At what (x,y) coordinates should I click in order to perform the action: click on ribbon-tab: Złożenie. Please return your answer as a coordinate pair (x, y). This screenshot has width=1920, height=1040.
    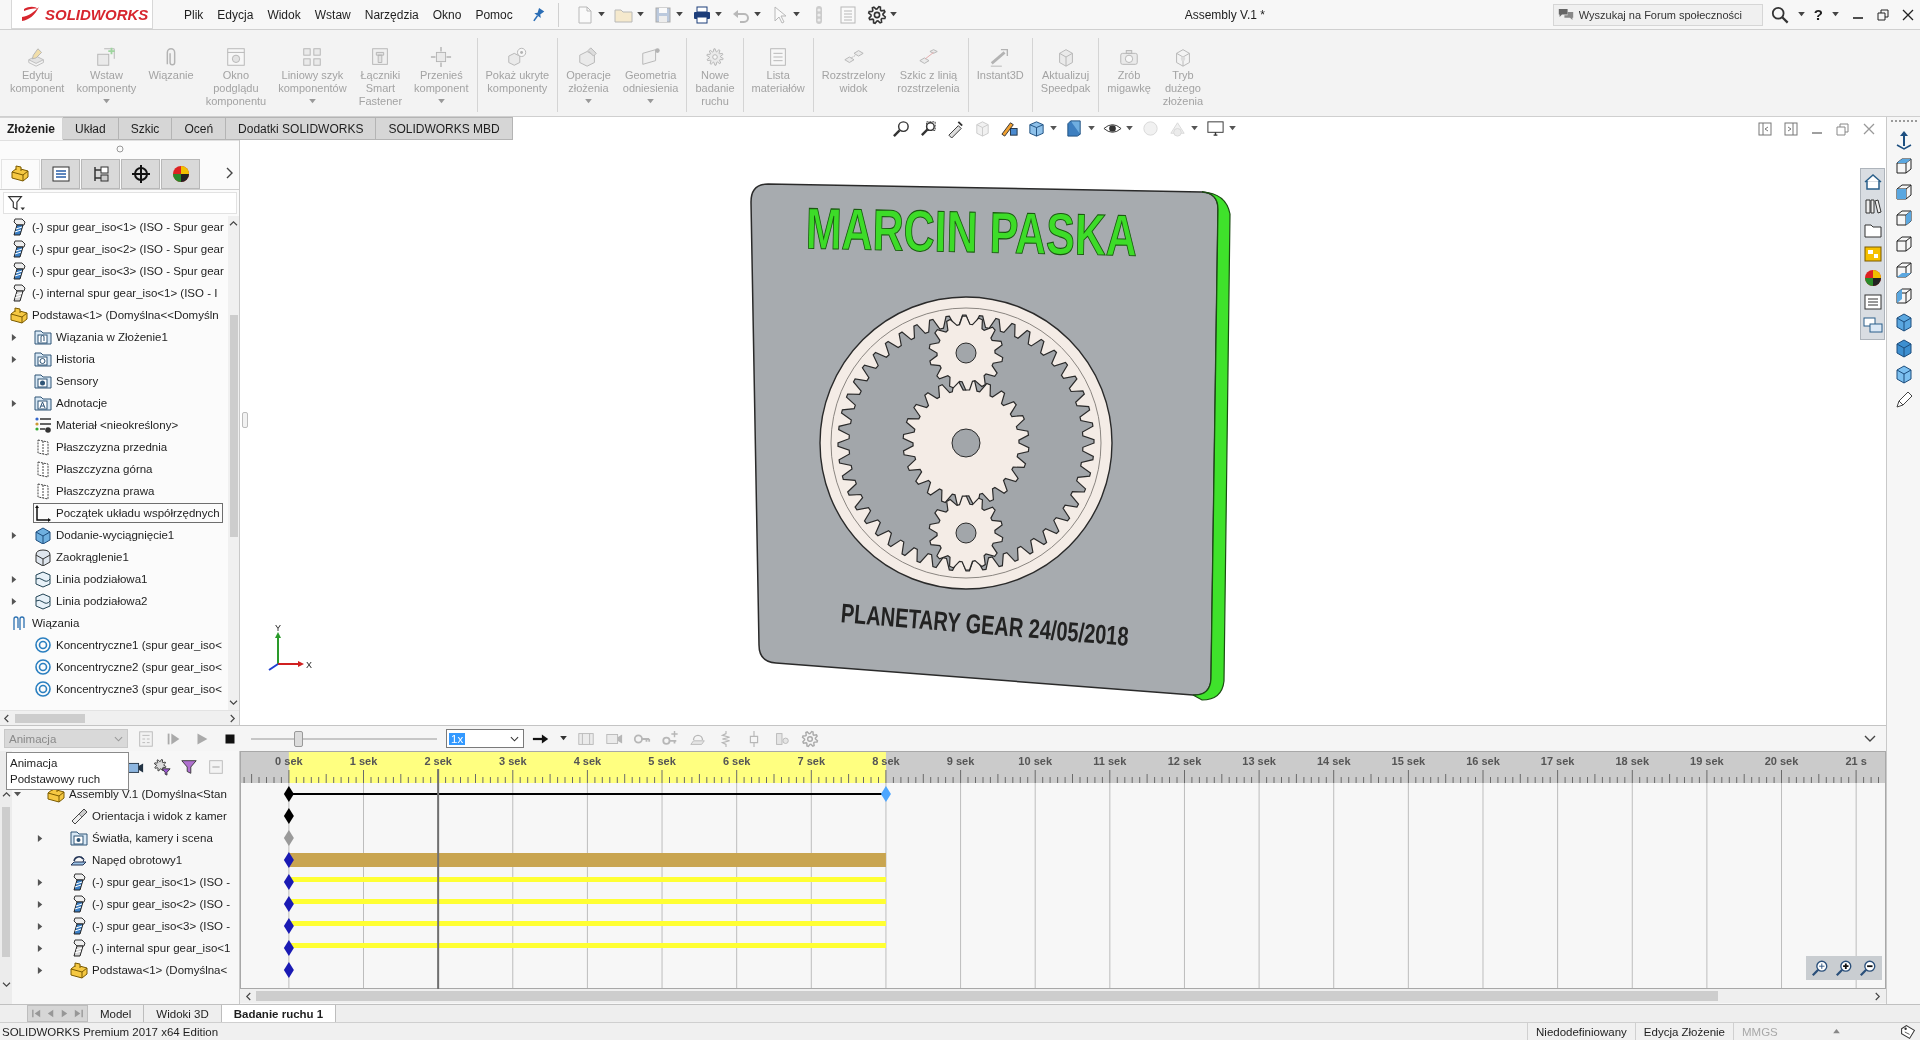
    Looking at the image, I should click on (31, 128).